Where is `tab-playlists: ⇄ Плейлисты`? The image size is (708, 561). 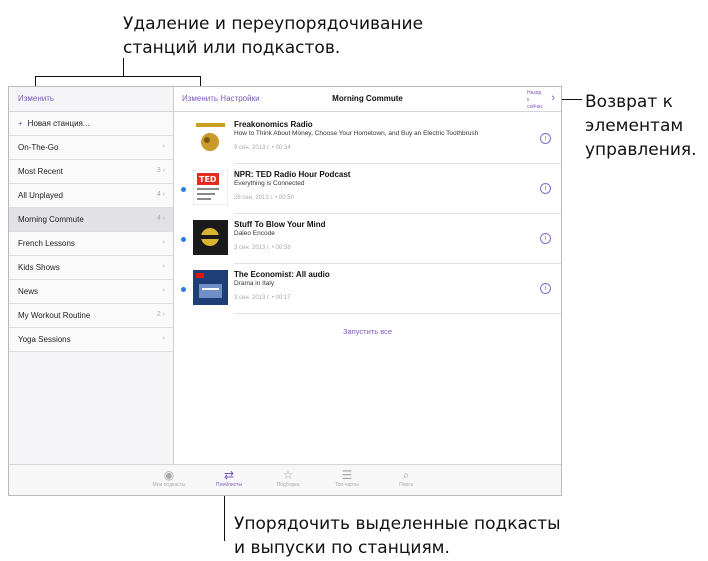
tab-playlists: ⇄ Плейлисты is located at coordinates (229, 478).